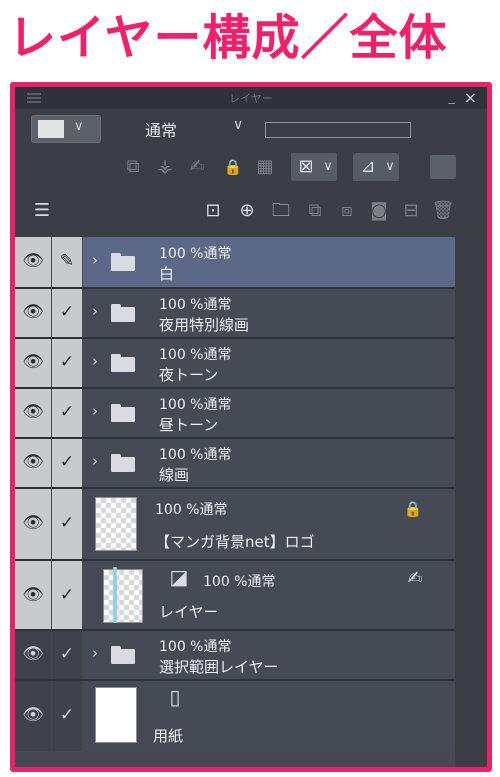  Describe the element at coordinates (161, 129) in the screenshot. I see `blend-mode-select: 通常` at that location.